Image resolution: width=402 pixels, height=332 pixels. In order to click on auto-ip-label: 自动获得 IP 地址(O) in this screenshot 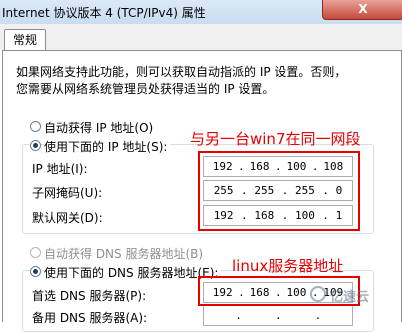, I will do `click(98, 127)`.